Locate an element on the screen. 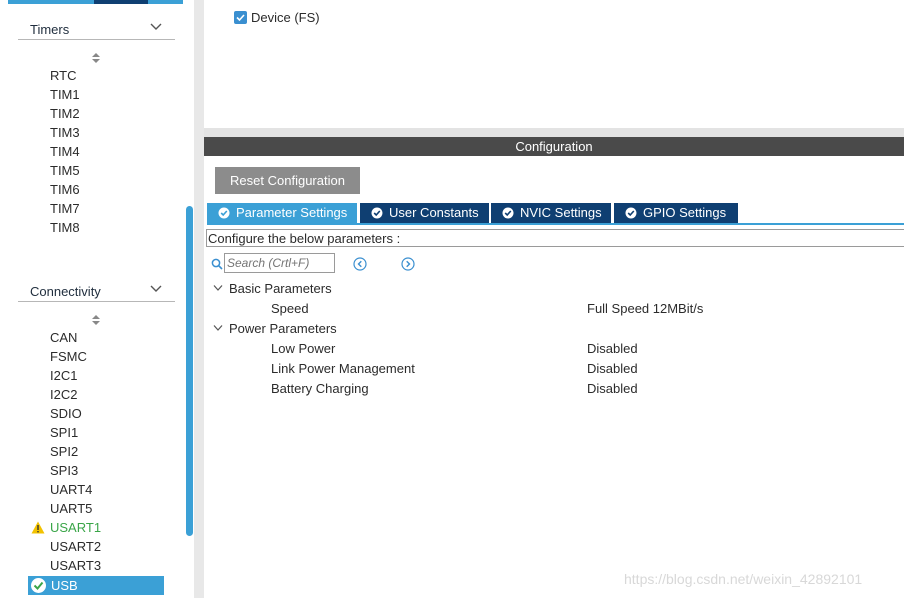  left-tab-strip is located at coordinates (101, 2).